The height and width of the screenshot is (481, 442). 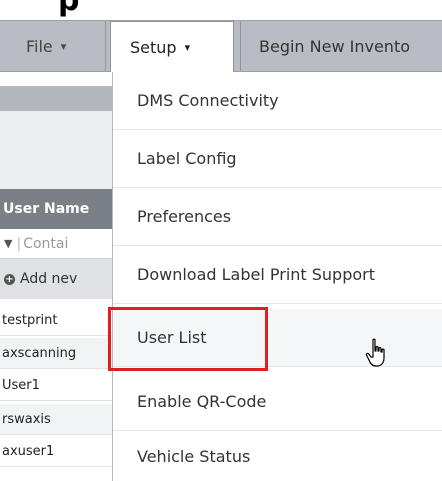 I want to click on table-row: testprint, so click(x=56, y=320).